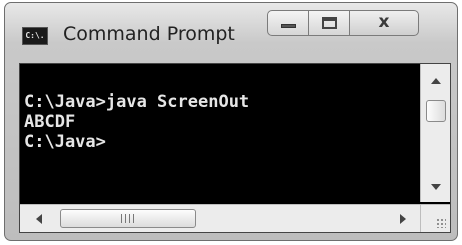  Describe the element at coordinates (403, 219) in the screenshot. I see `right-arrow-icon` at that location.